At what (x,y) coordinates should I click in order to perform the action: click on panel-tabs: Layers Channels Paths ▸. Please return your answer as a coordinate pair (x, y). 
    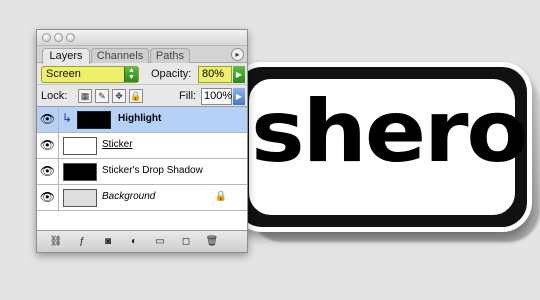
    Looking at the image, I should click on (142, 55).